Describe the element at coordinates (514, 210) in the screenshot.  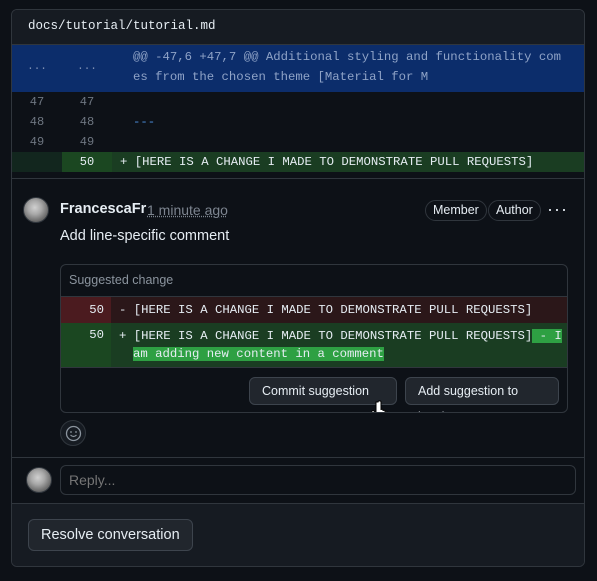
I see `author-badge: Author` at that location.